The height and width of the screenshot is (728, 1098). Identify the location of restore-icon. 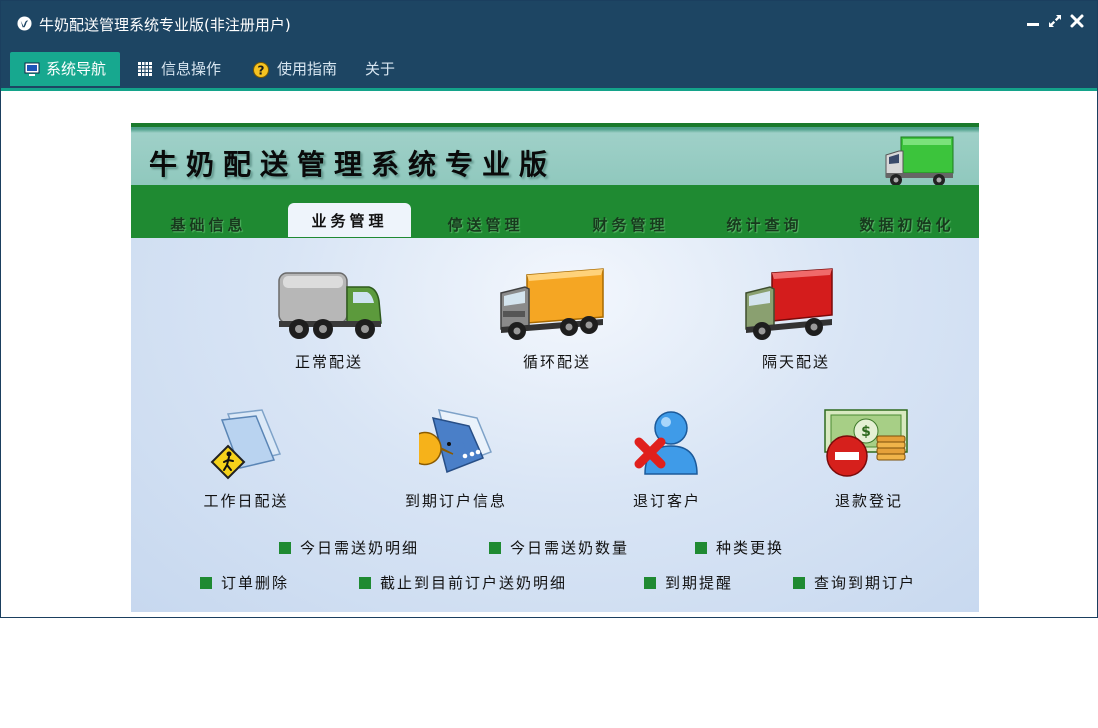
(1055, 21).